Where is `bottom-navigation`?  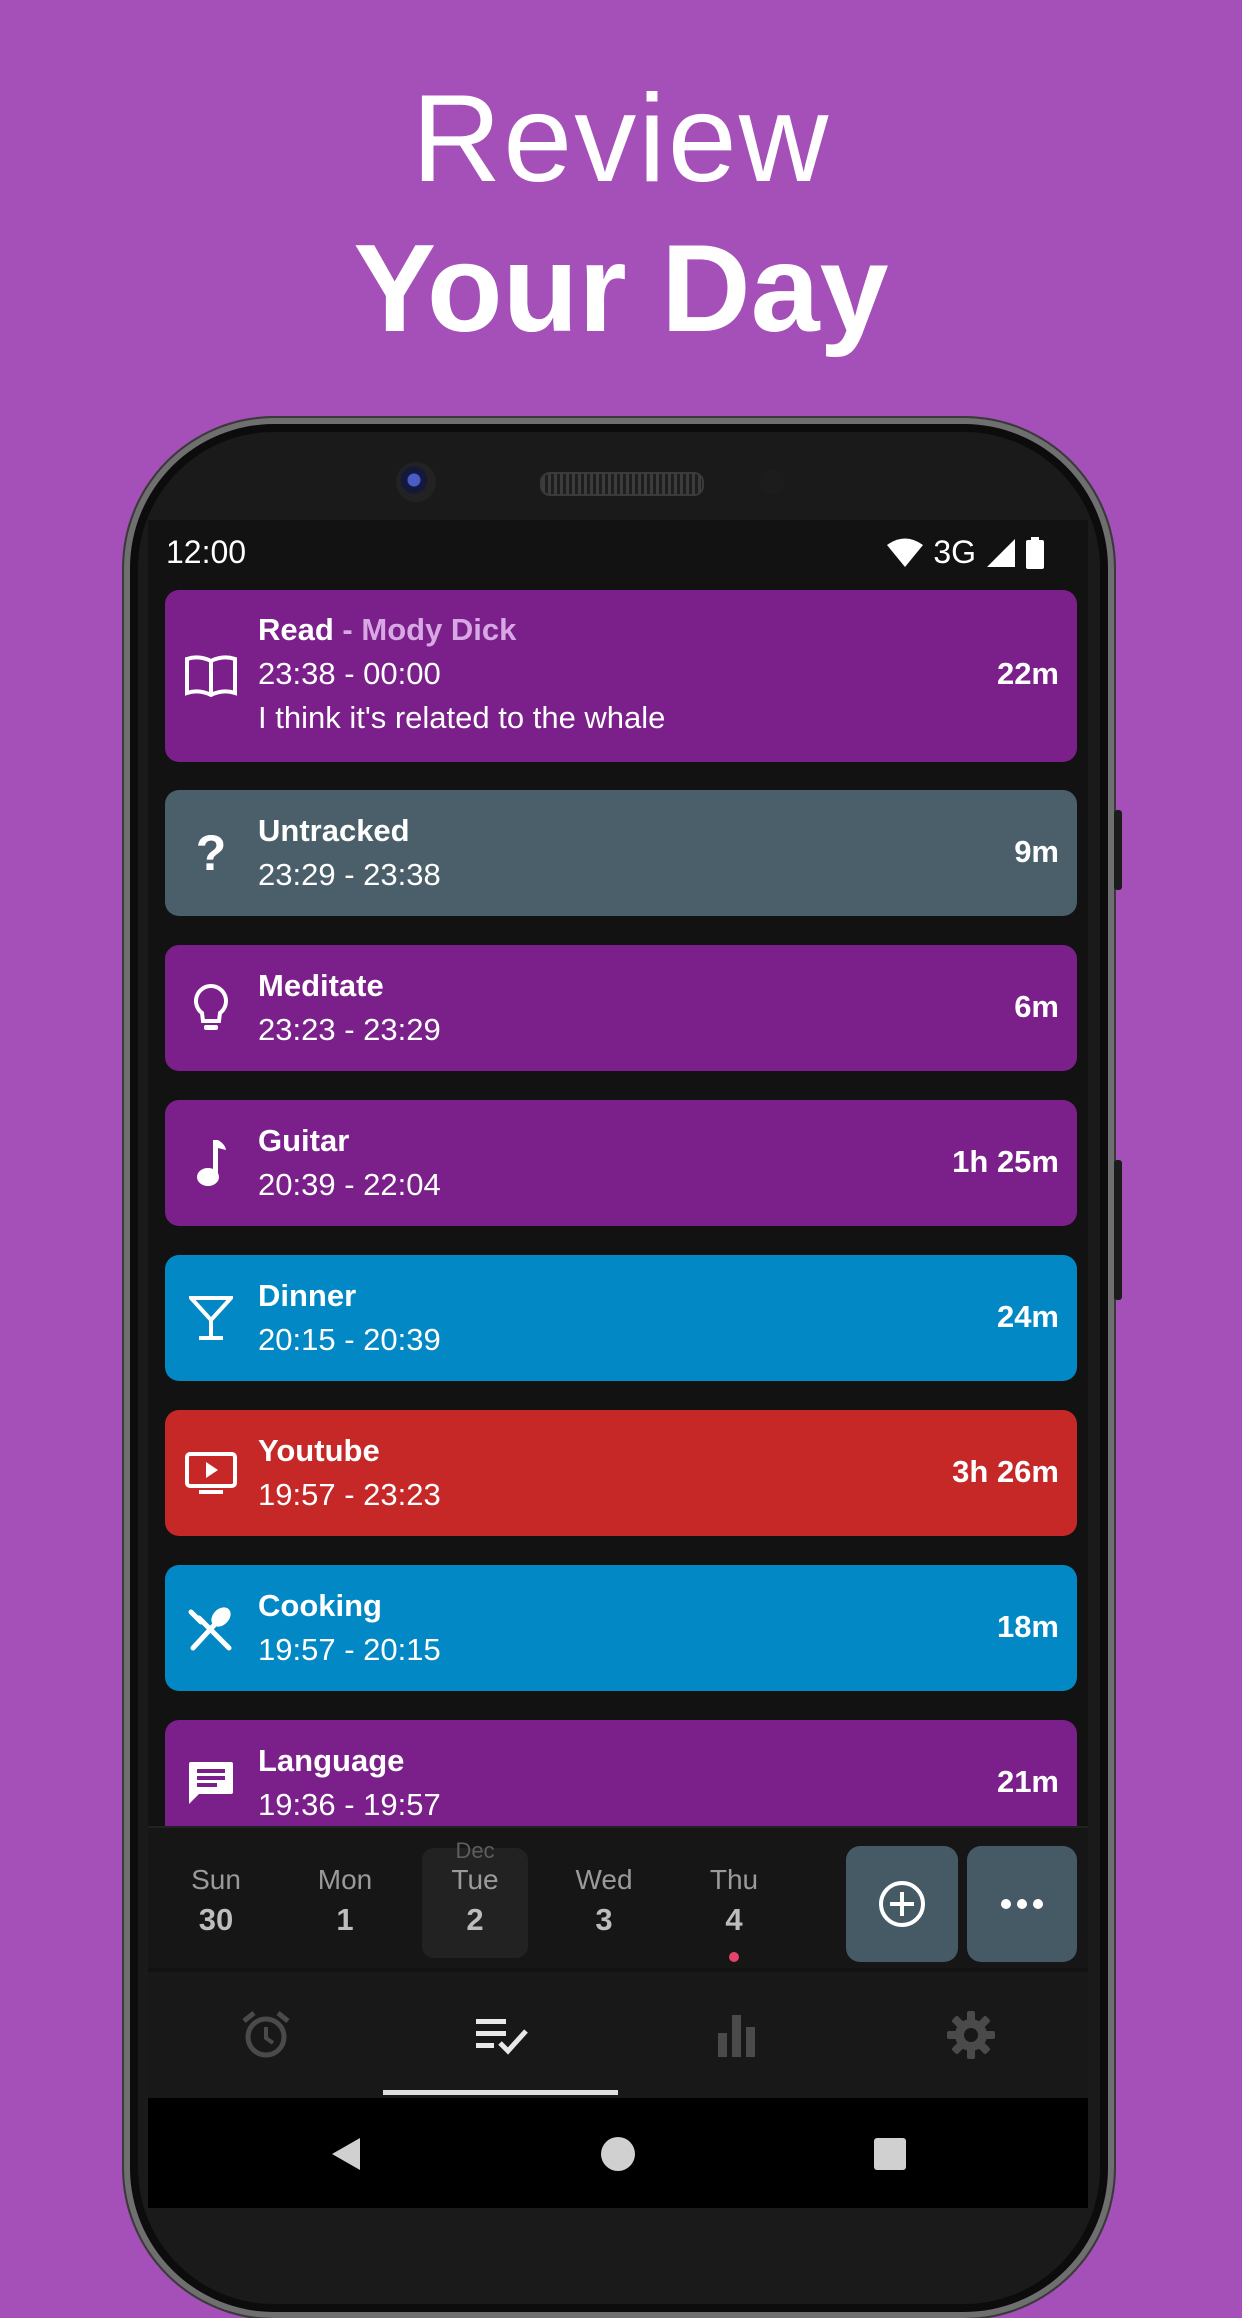
bottom-navigation is located at coordinates (618, 2035).